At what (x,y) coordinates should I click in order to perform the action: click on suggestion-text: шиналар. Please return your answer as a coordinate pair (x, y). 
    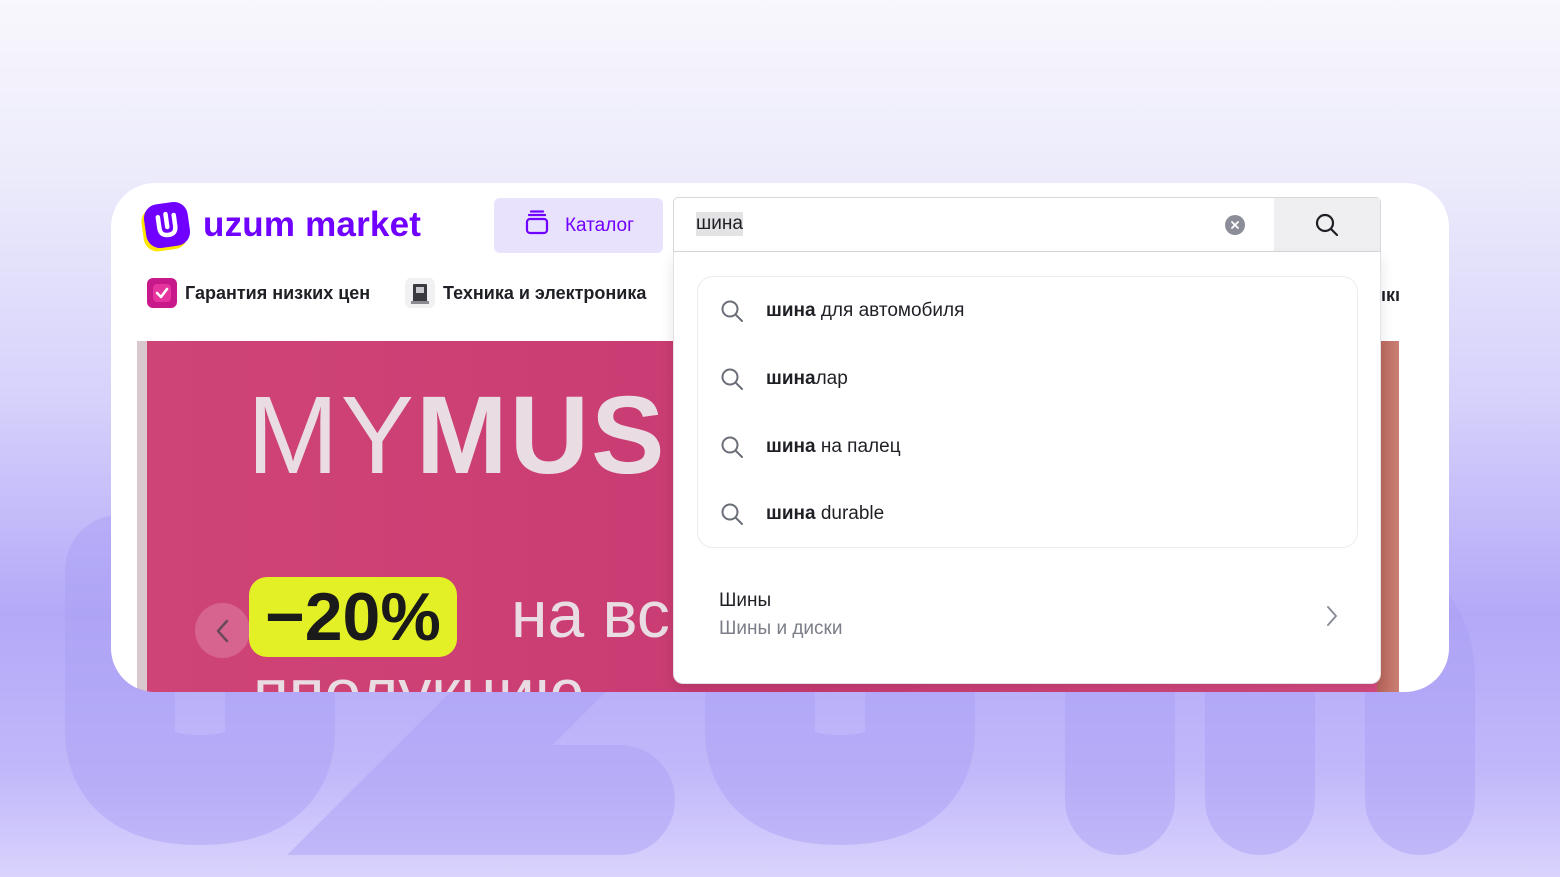
    Looking at the image, I should click on (807, 378).